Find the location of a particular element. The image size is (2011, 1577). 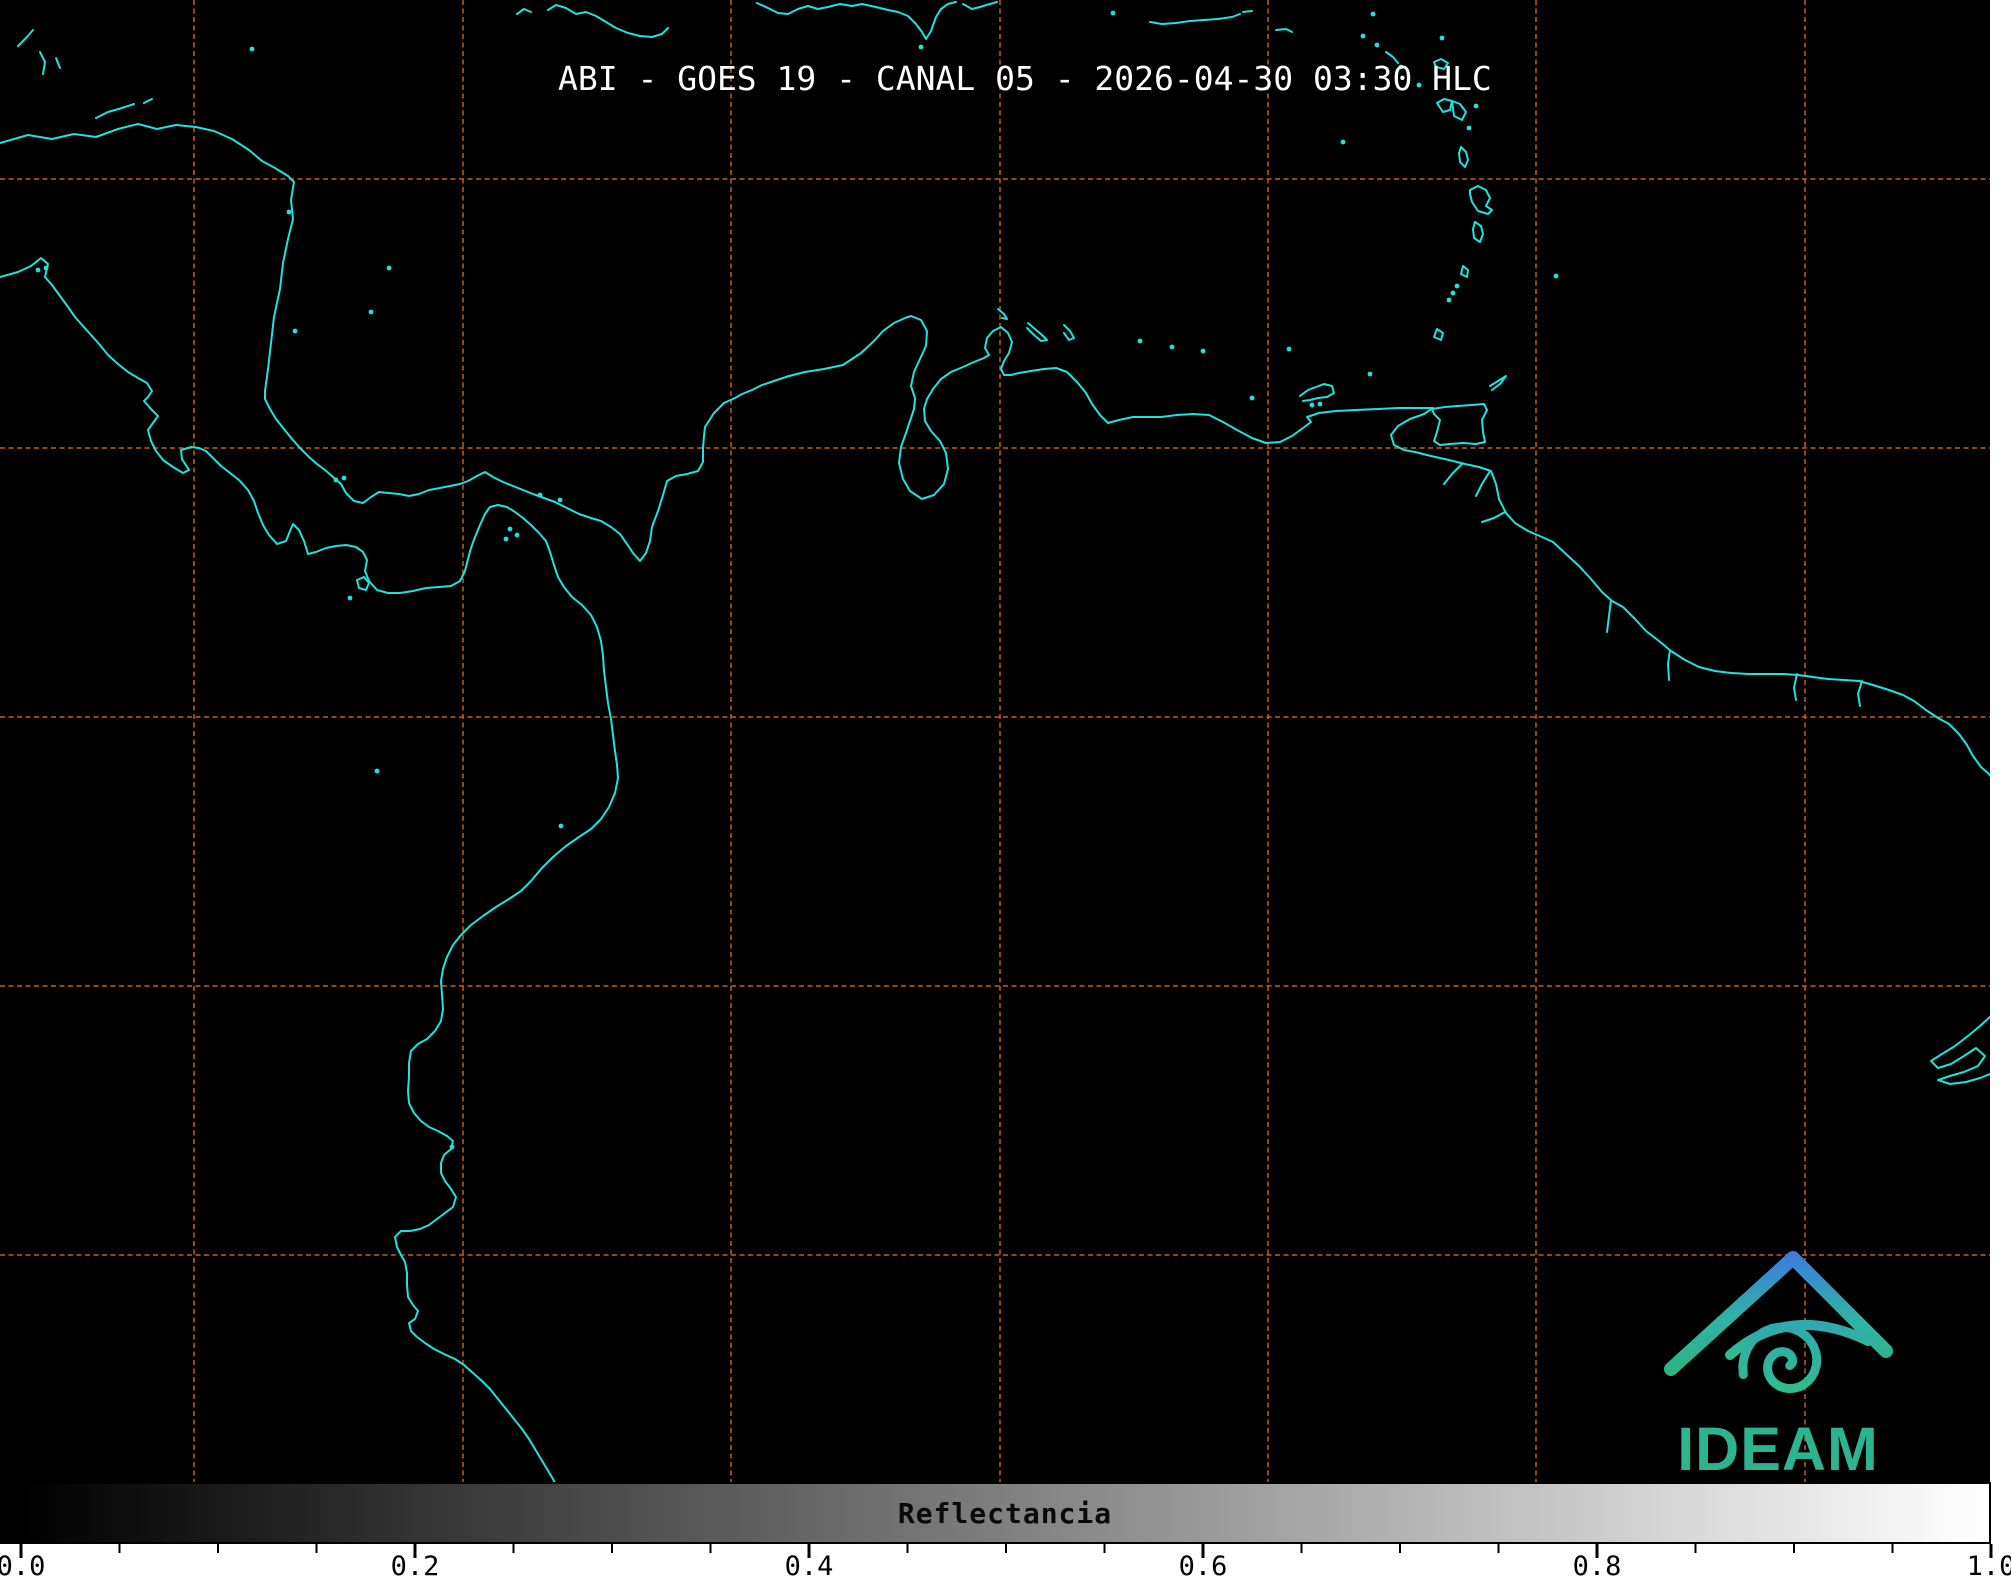

logo-hurricane-spiral-icon is located at coordinates (1780, 1358).